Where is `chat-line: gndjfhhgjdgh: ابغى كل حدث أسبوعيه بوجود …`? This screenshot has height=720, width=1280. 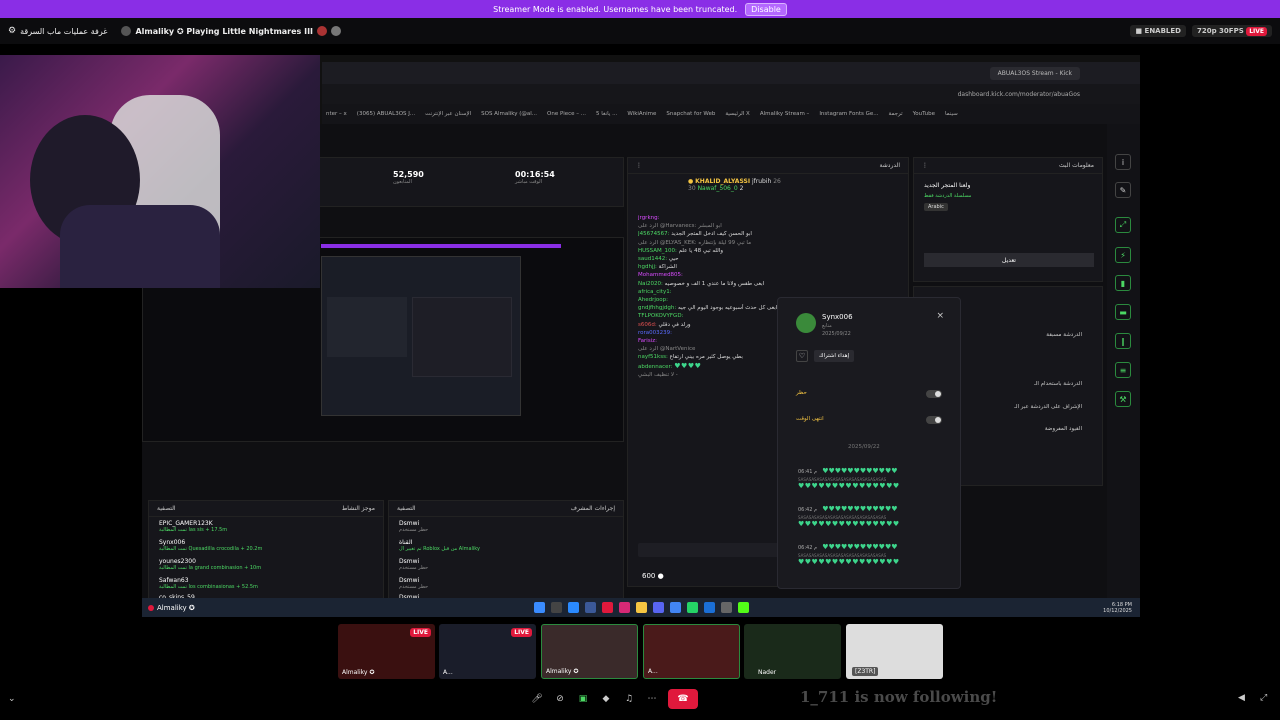 chat-line: gndjfhhgjdgh: ابغى كل حدث أسبوعيه بوجود … is located at coordinates (708, 308).